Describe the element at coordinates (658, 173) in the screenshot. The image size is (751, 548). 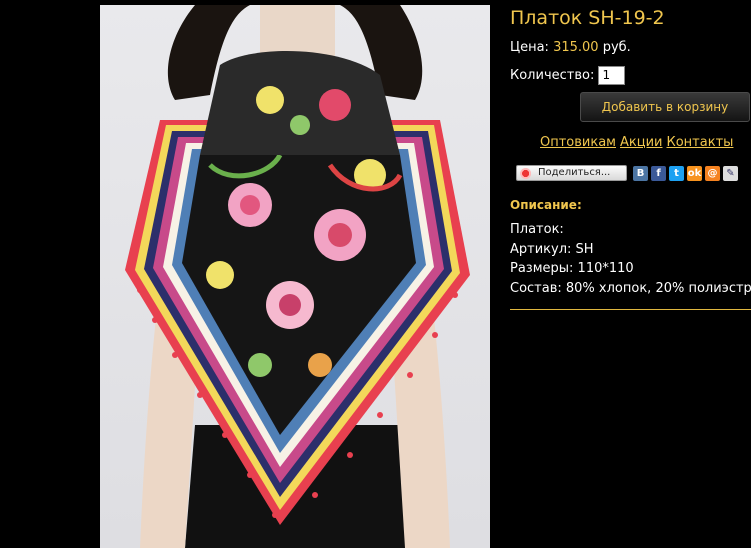
I see `facebook-icon: f` at that location.